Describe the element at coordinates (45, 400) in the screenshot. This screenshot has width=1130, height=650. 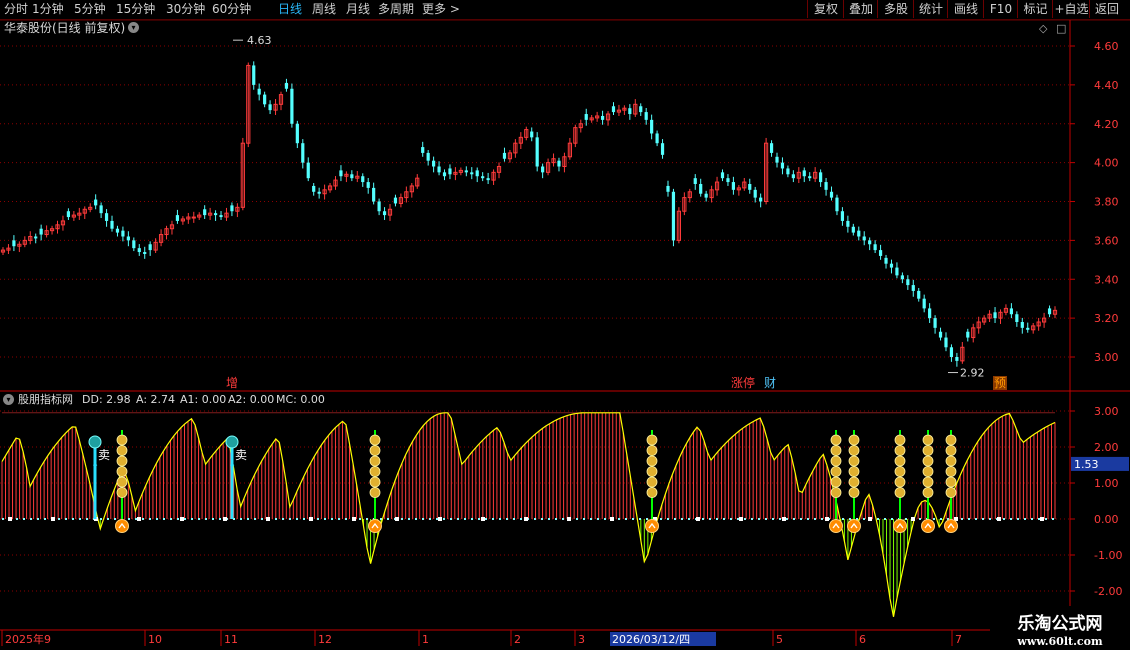
I see `indicator-name: 股朋指标网` at that location.